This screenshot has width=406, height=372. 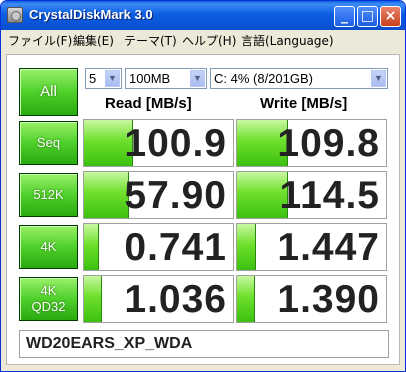 I want to click on comment-text: WD20EARS_XP_WDA, so click(x=109, y=343).